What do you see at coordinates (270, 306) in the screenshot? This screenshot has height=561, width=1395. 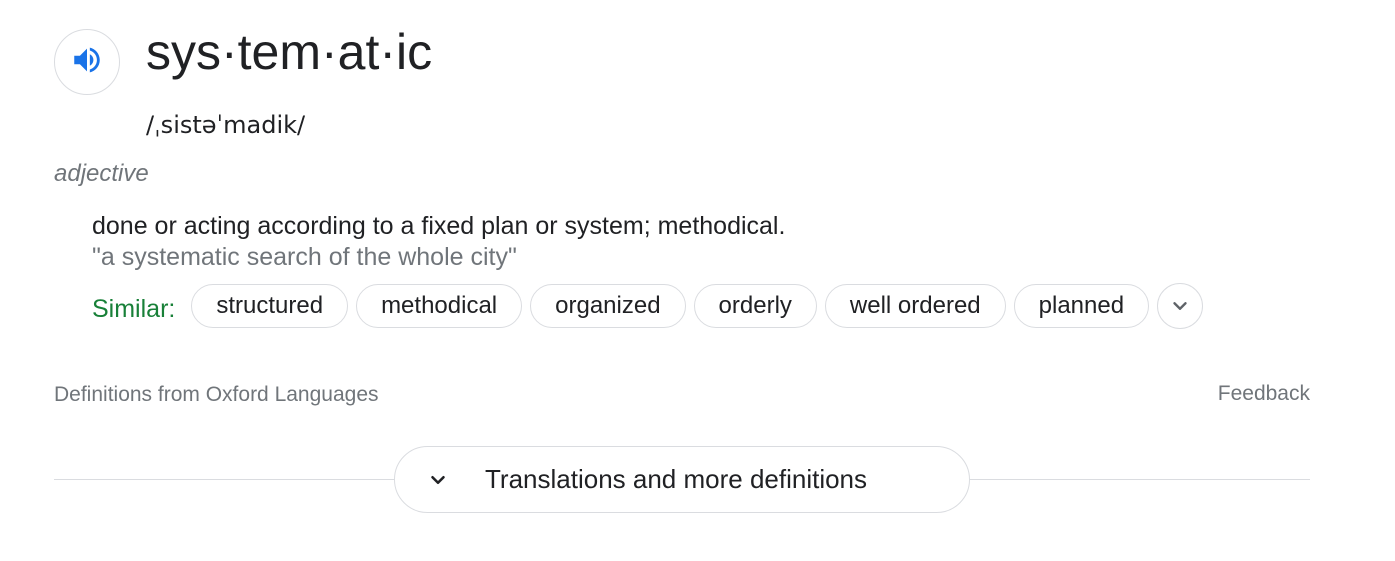 I see `similar-chip: structured` at bounding box center [270, 306].